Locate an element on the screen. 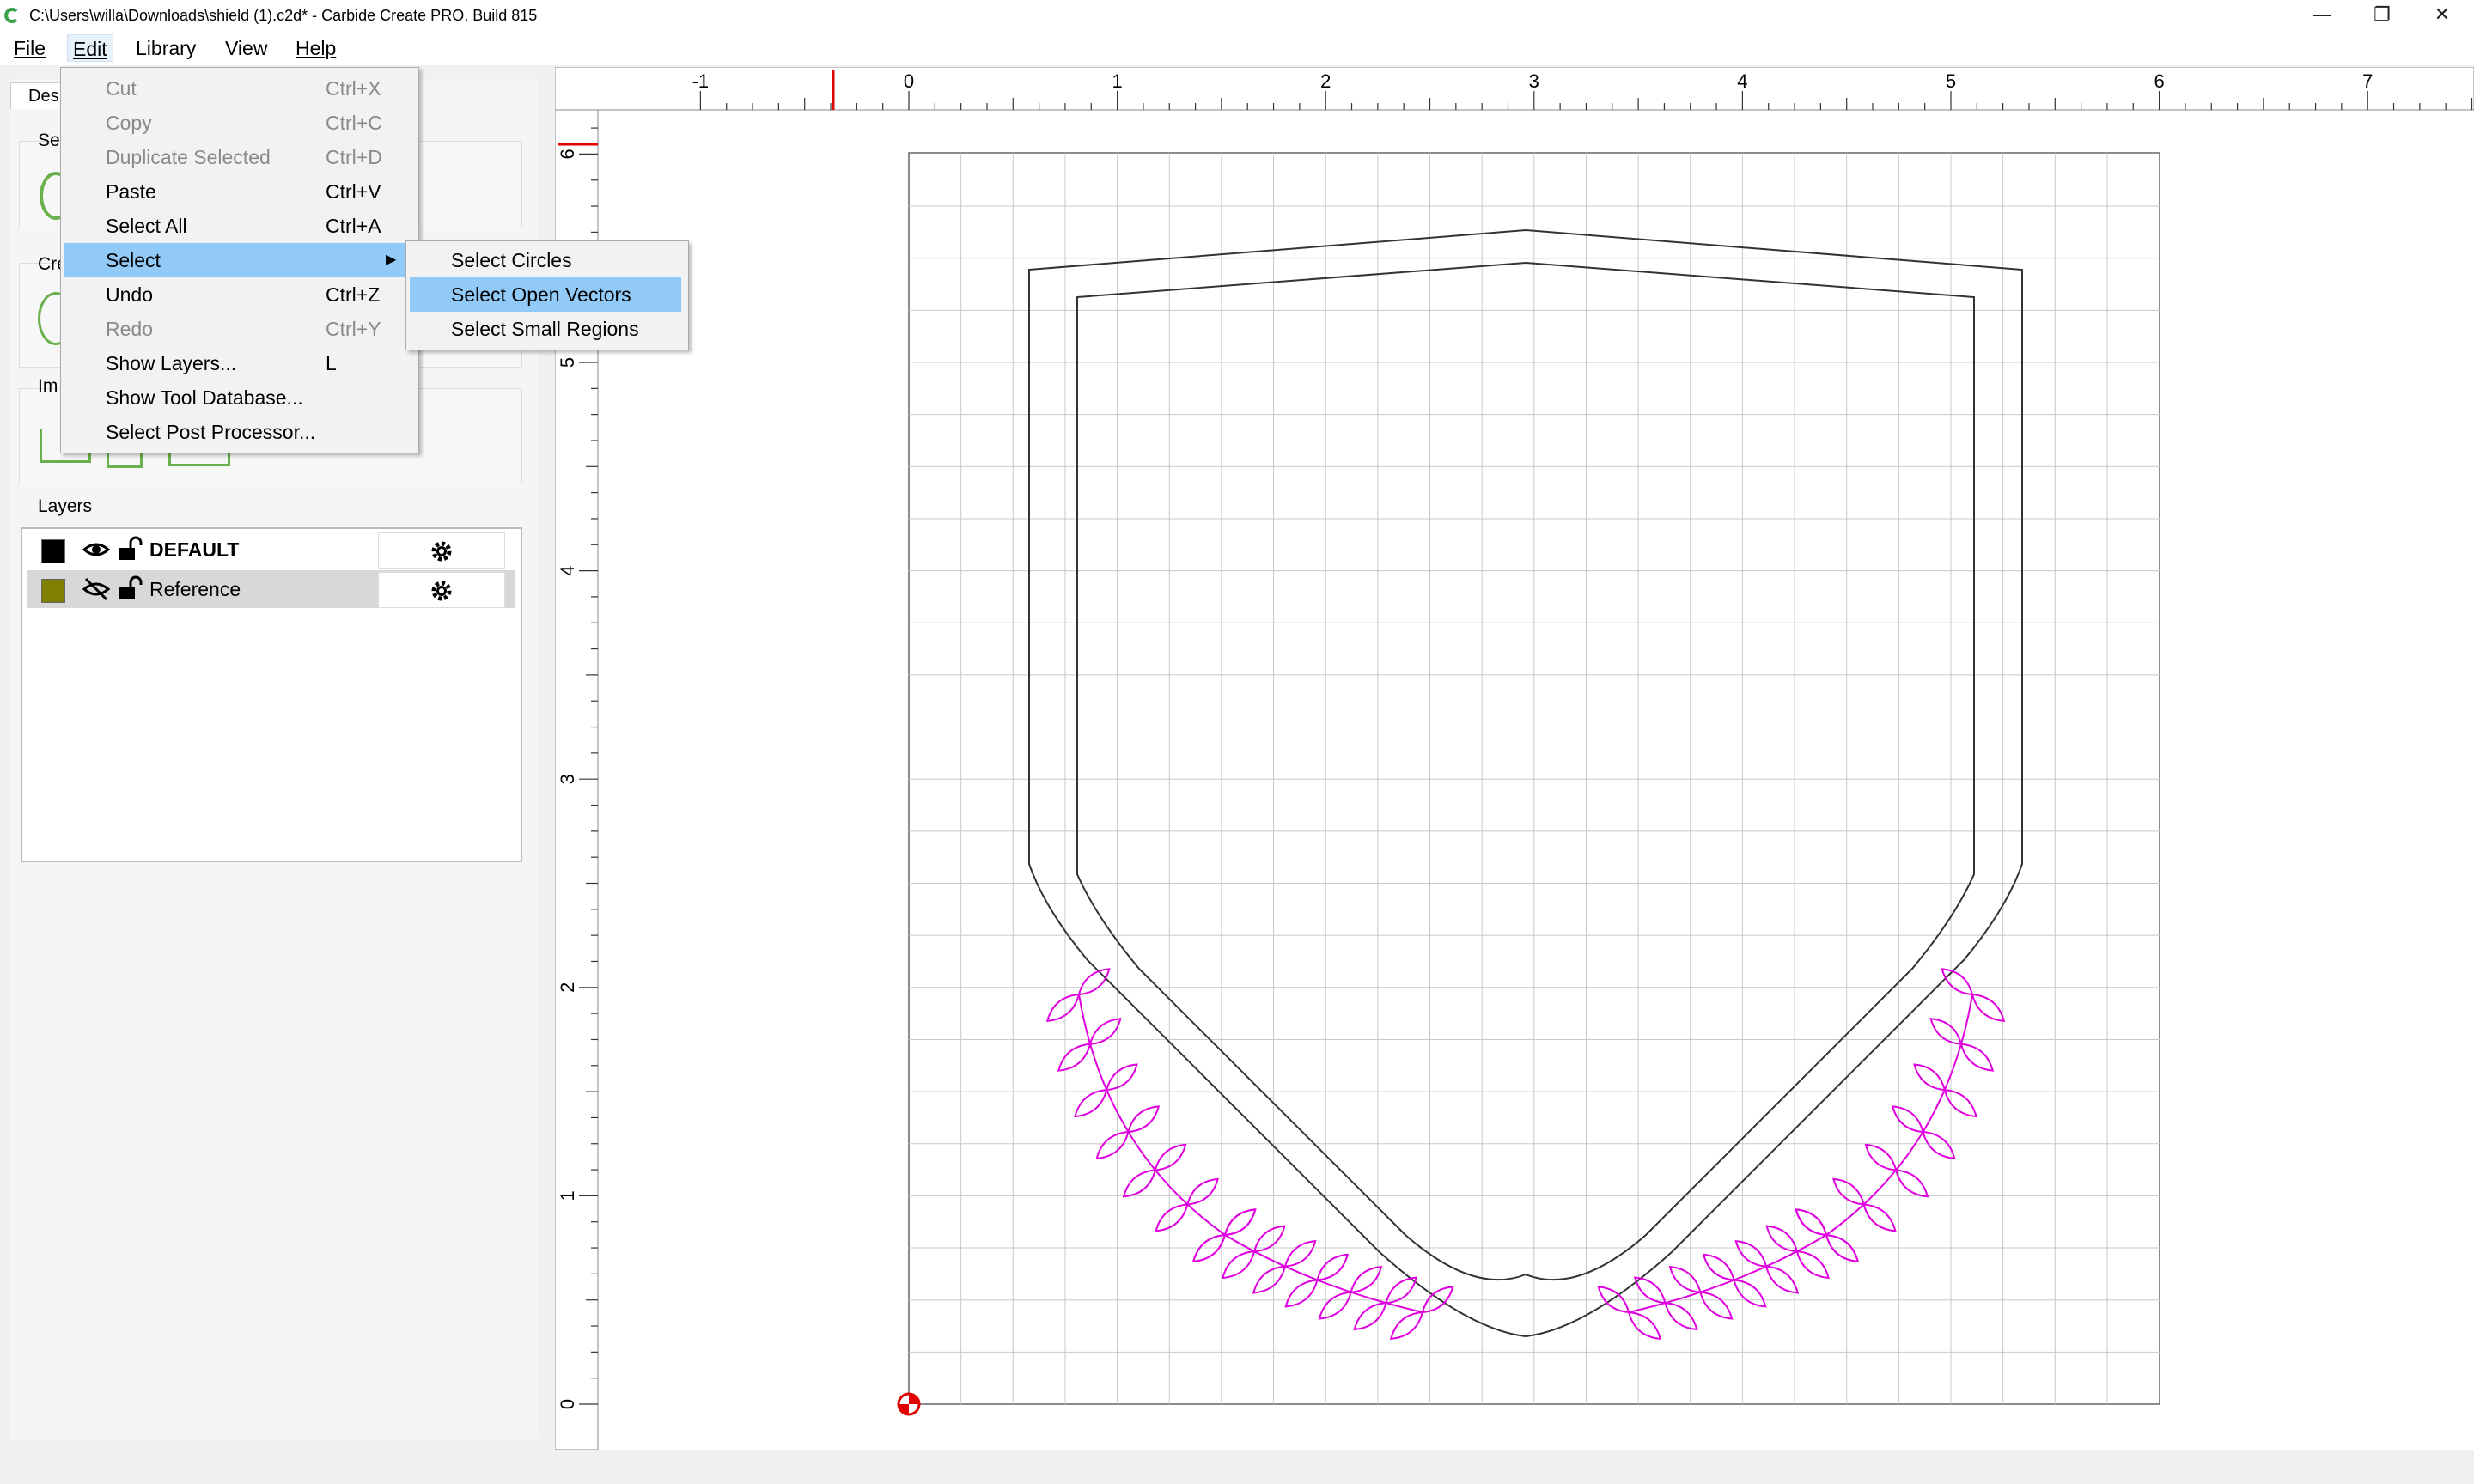 This screenshot has width=2474, height=1484. v-ruler-label: 3 is located at coordinates (567, 779).